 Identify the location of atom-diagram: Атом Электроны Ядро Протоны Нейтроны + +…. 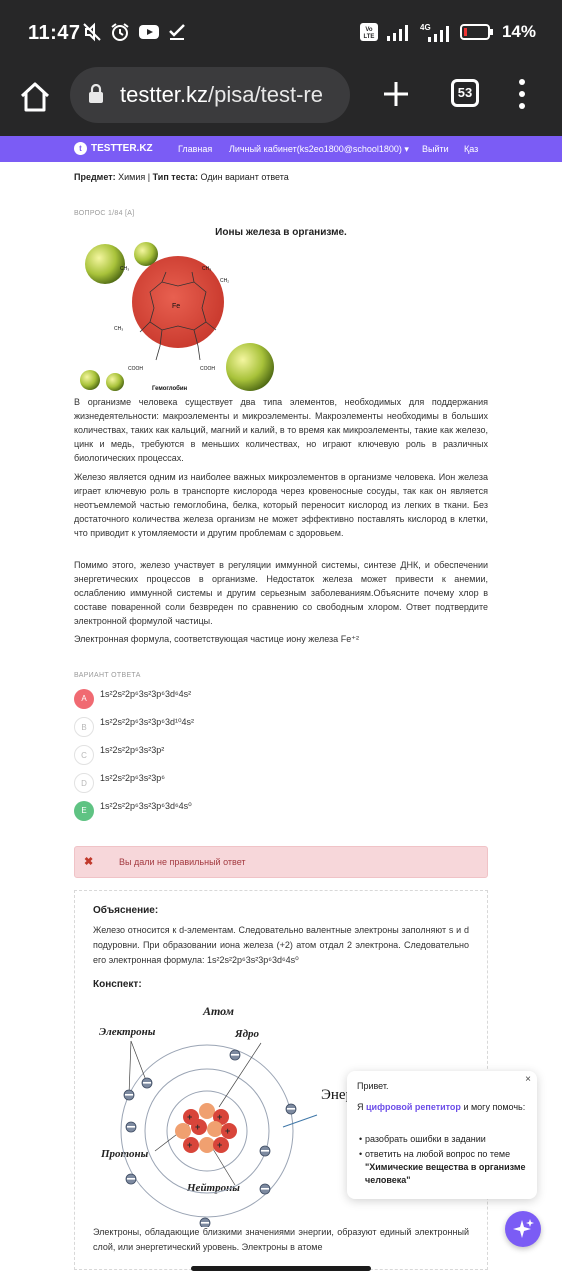
(208, 1115).